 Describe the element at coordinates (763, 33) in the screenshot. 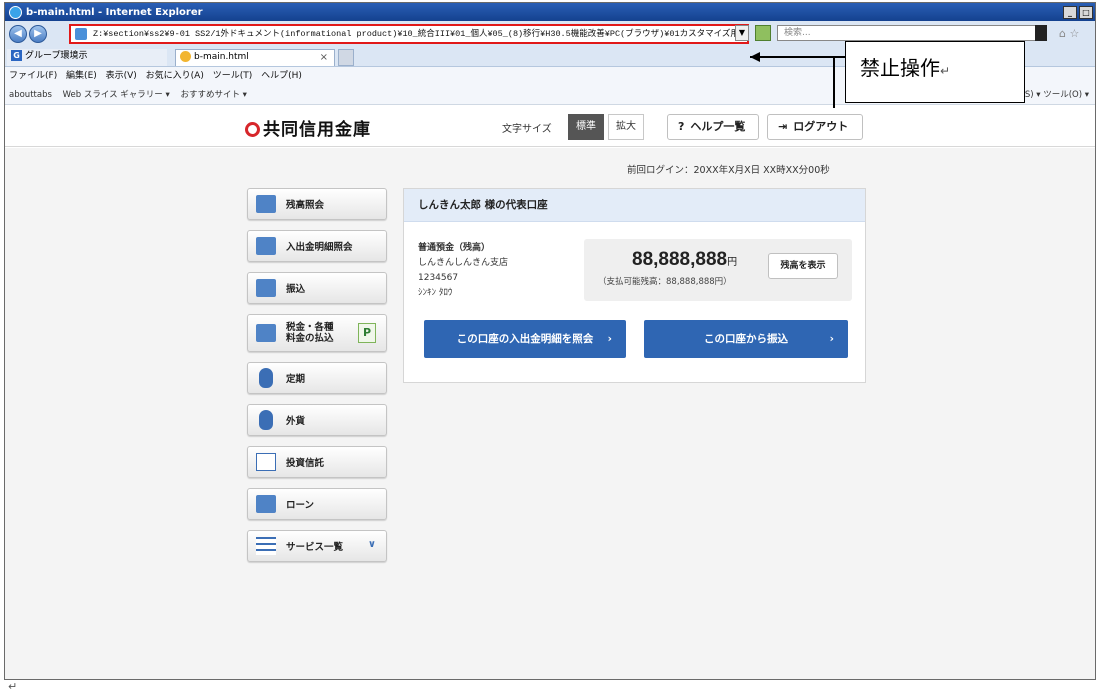

I see `refresh-icon` at that location.